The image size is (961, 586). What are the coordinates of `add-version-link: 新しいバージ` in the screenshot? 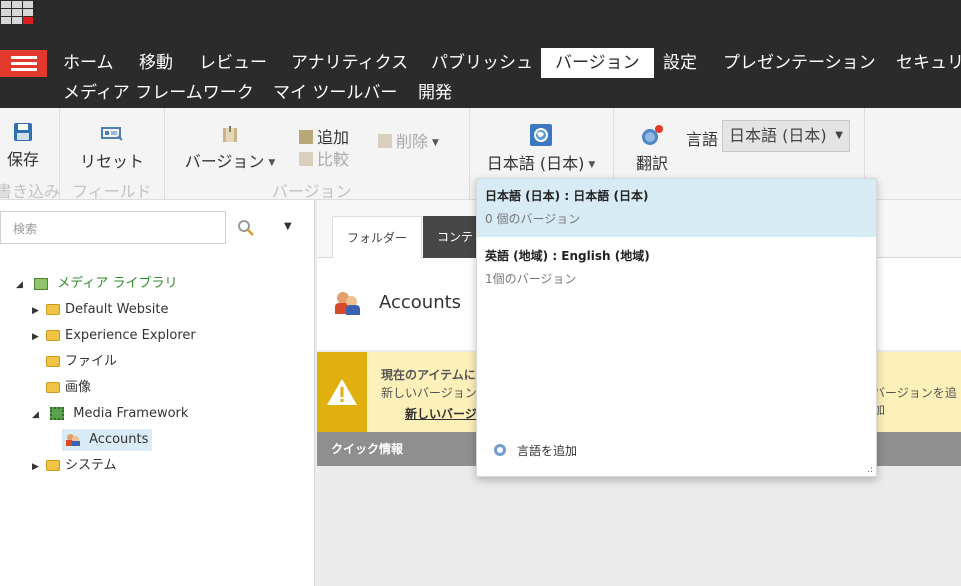 It's located at (441, 413).